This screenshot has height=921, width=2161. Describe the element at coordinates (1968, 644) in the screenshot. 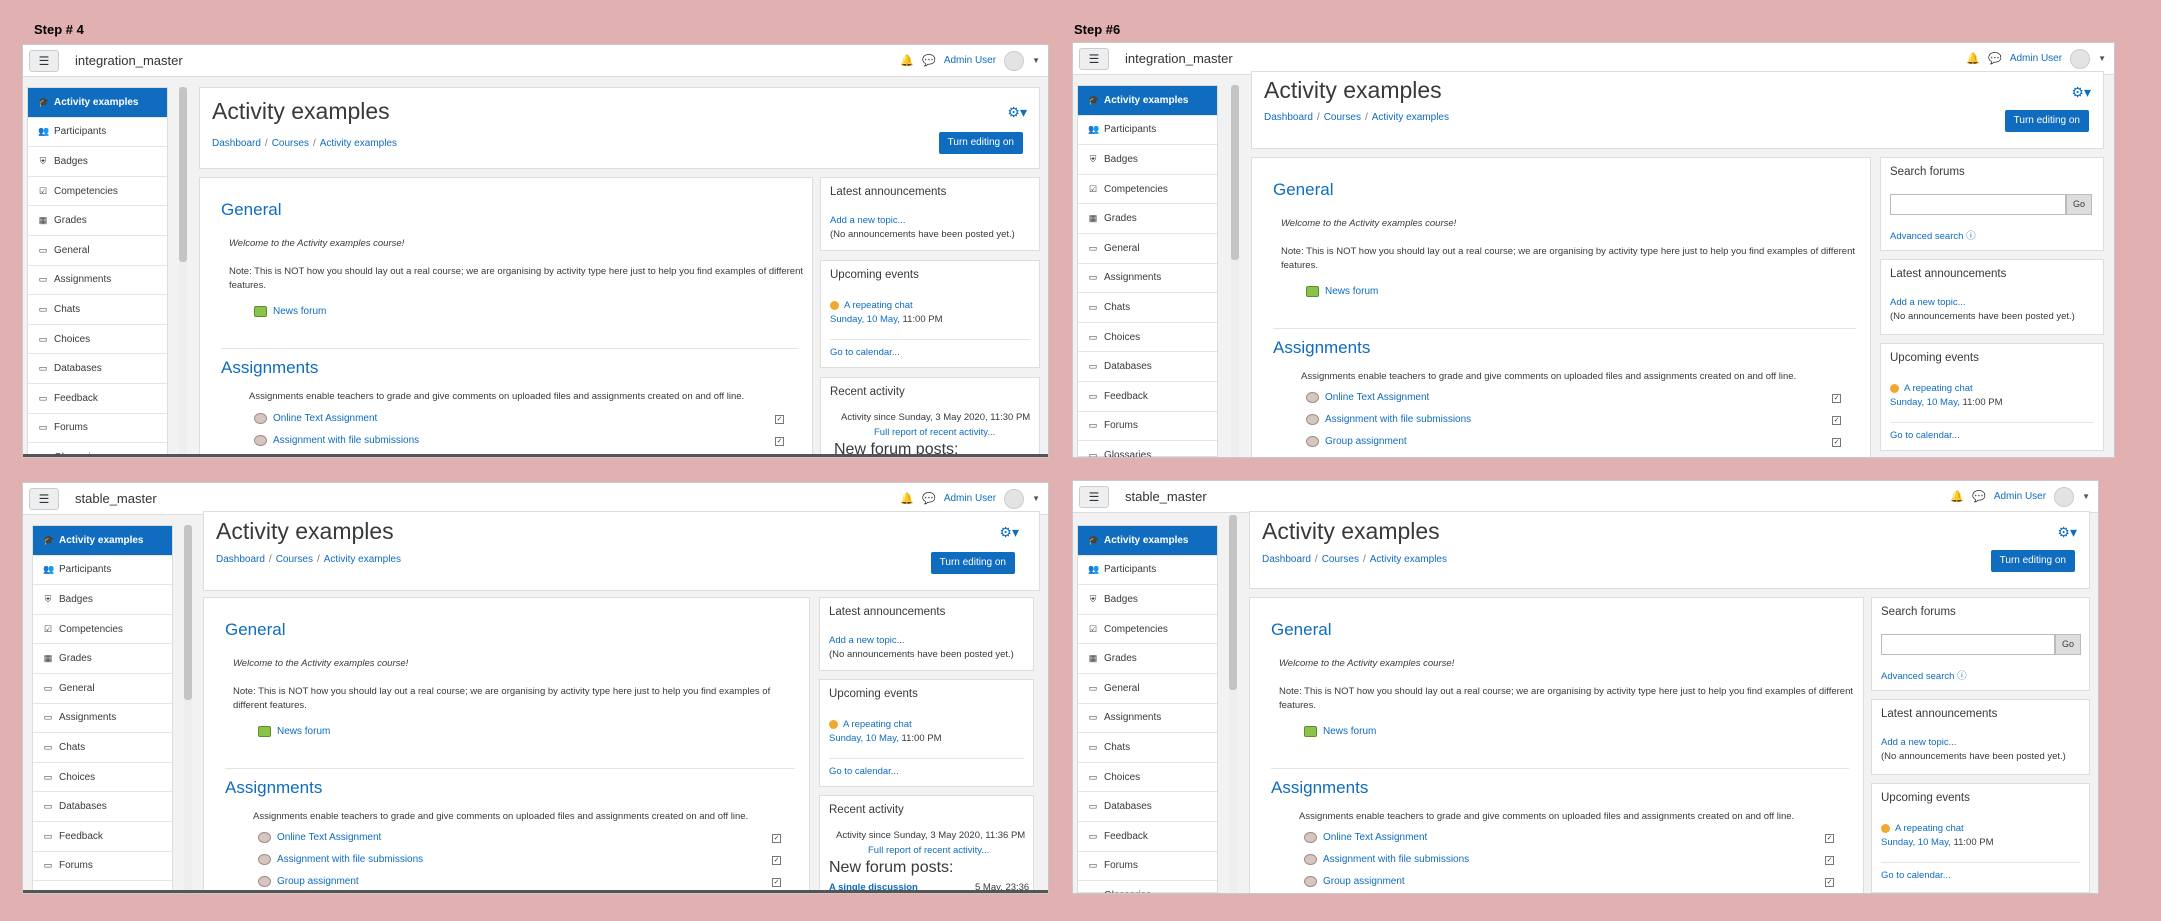

I see `search-forums-input` at that location.